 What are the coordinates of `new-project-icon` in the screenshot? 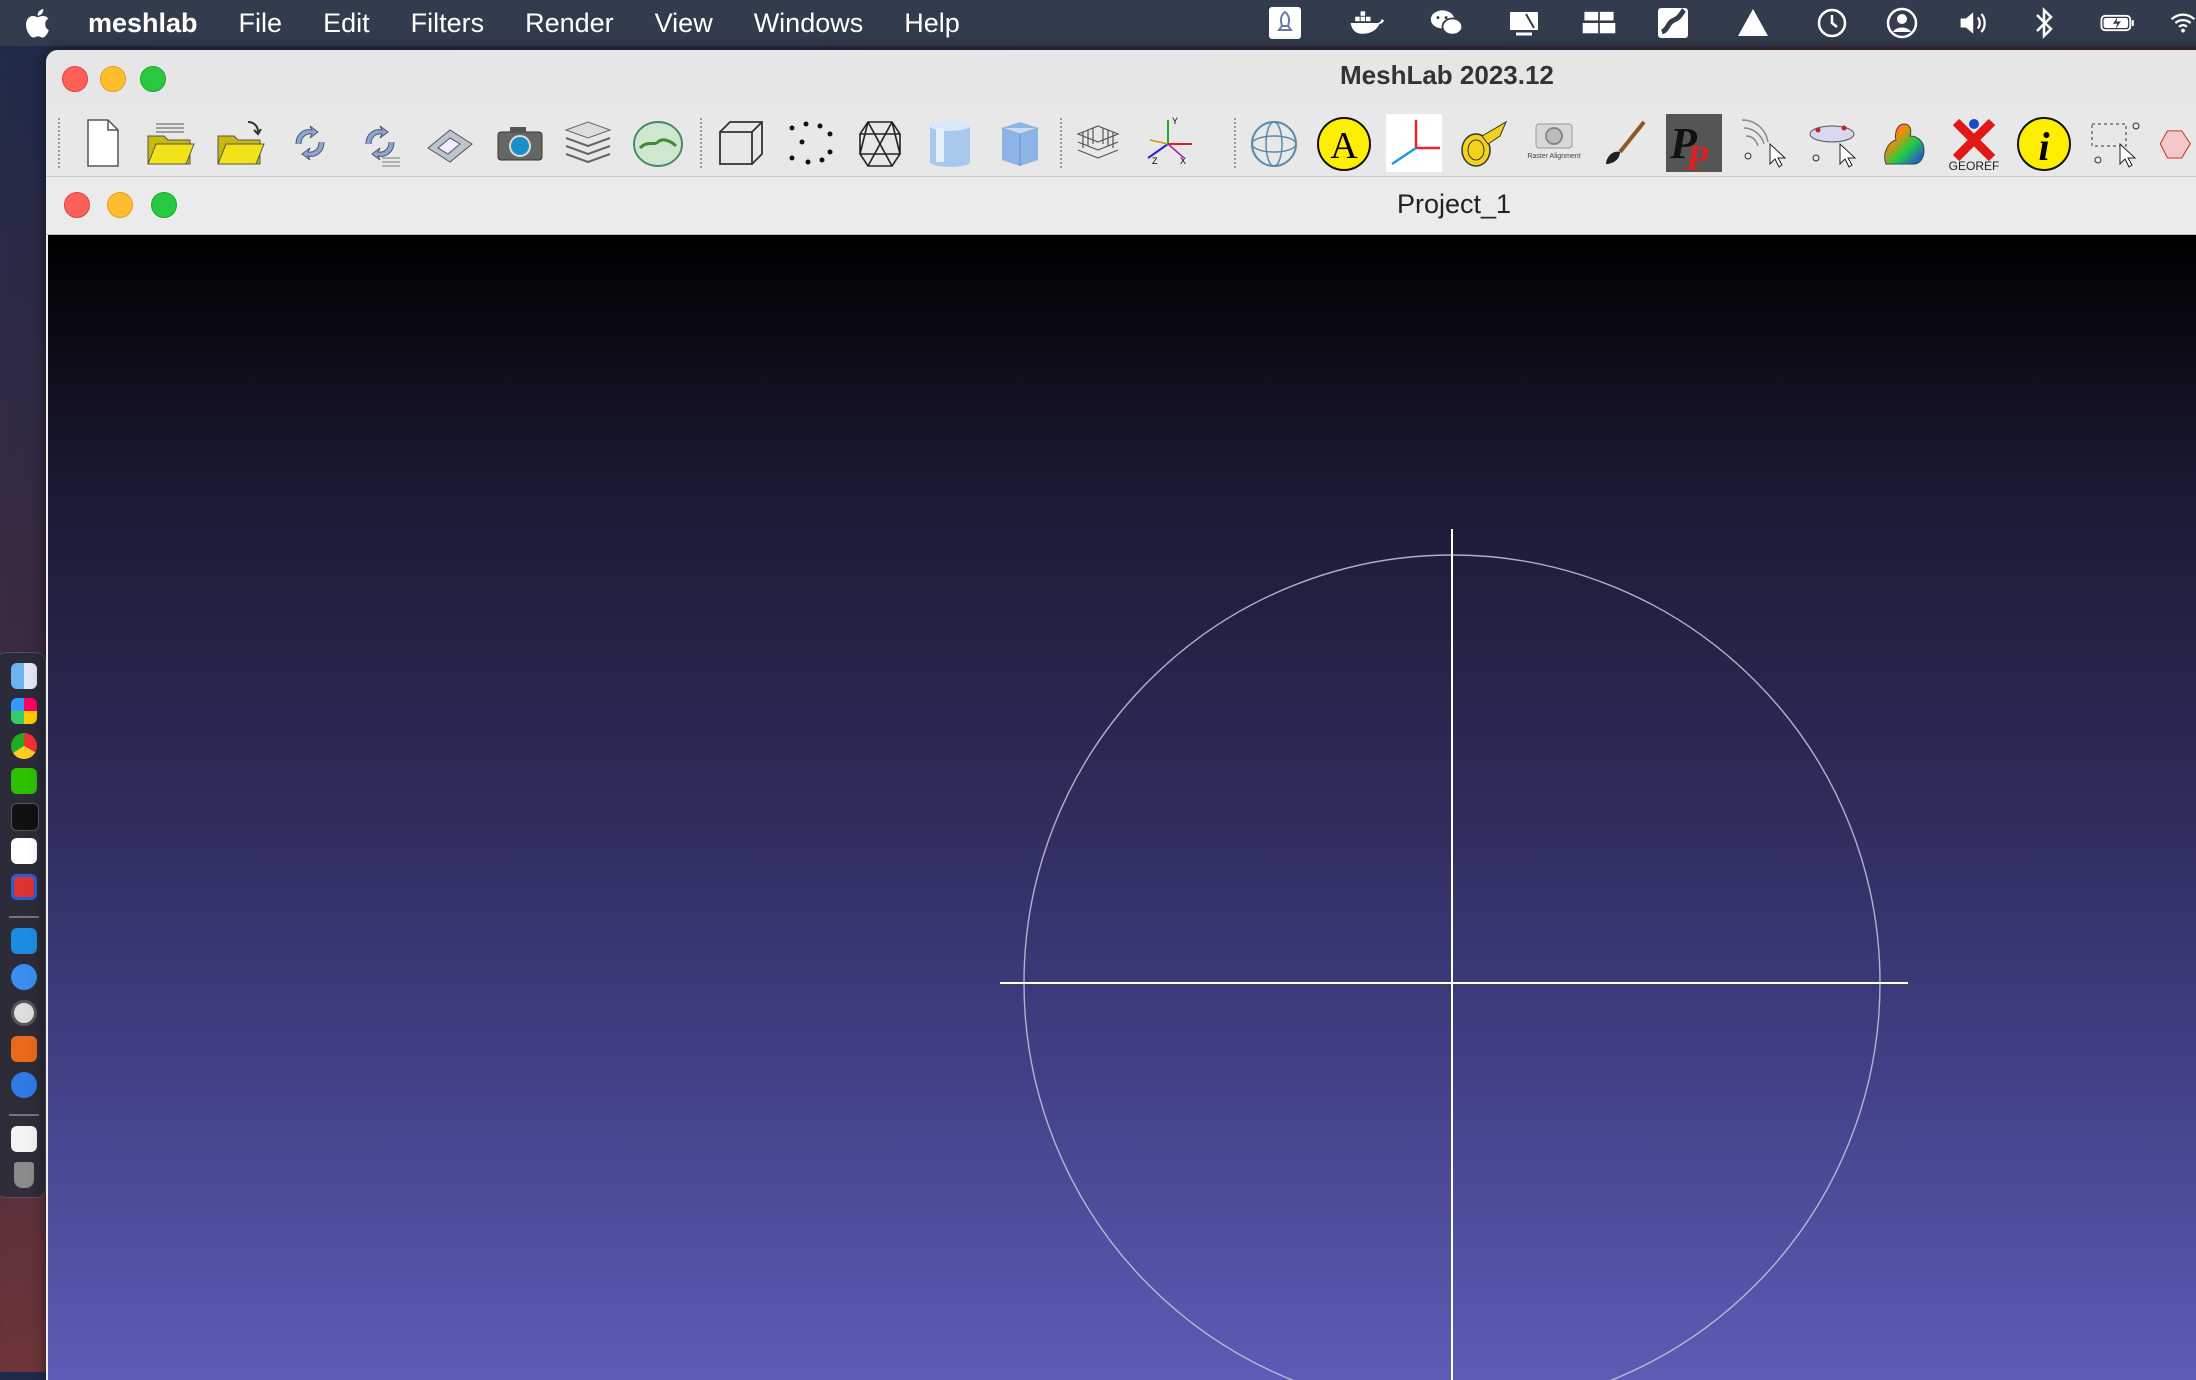 It's located at (102, 143).